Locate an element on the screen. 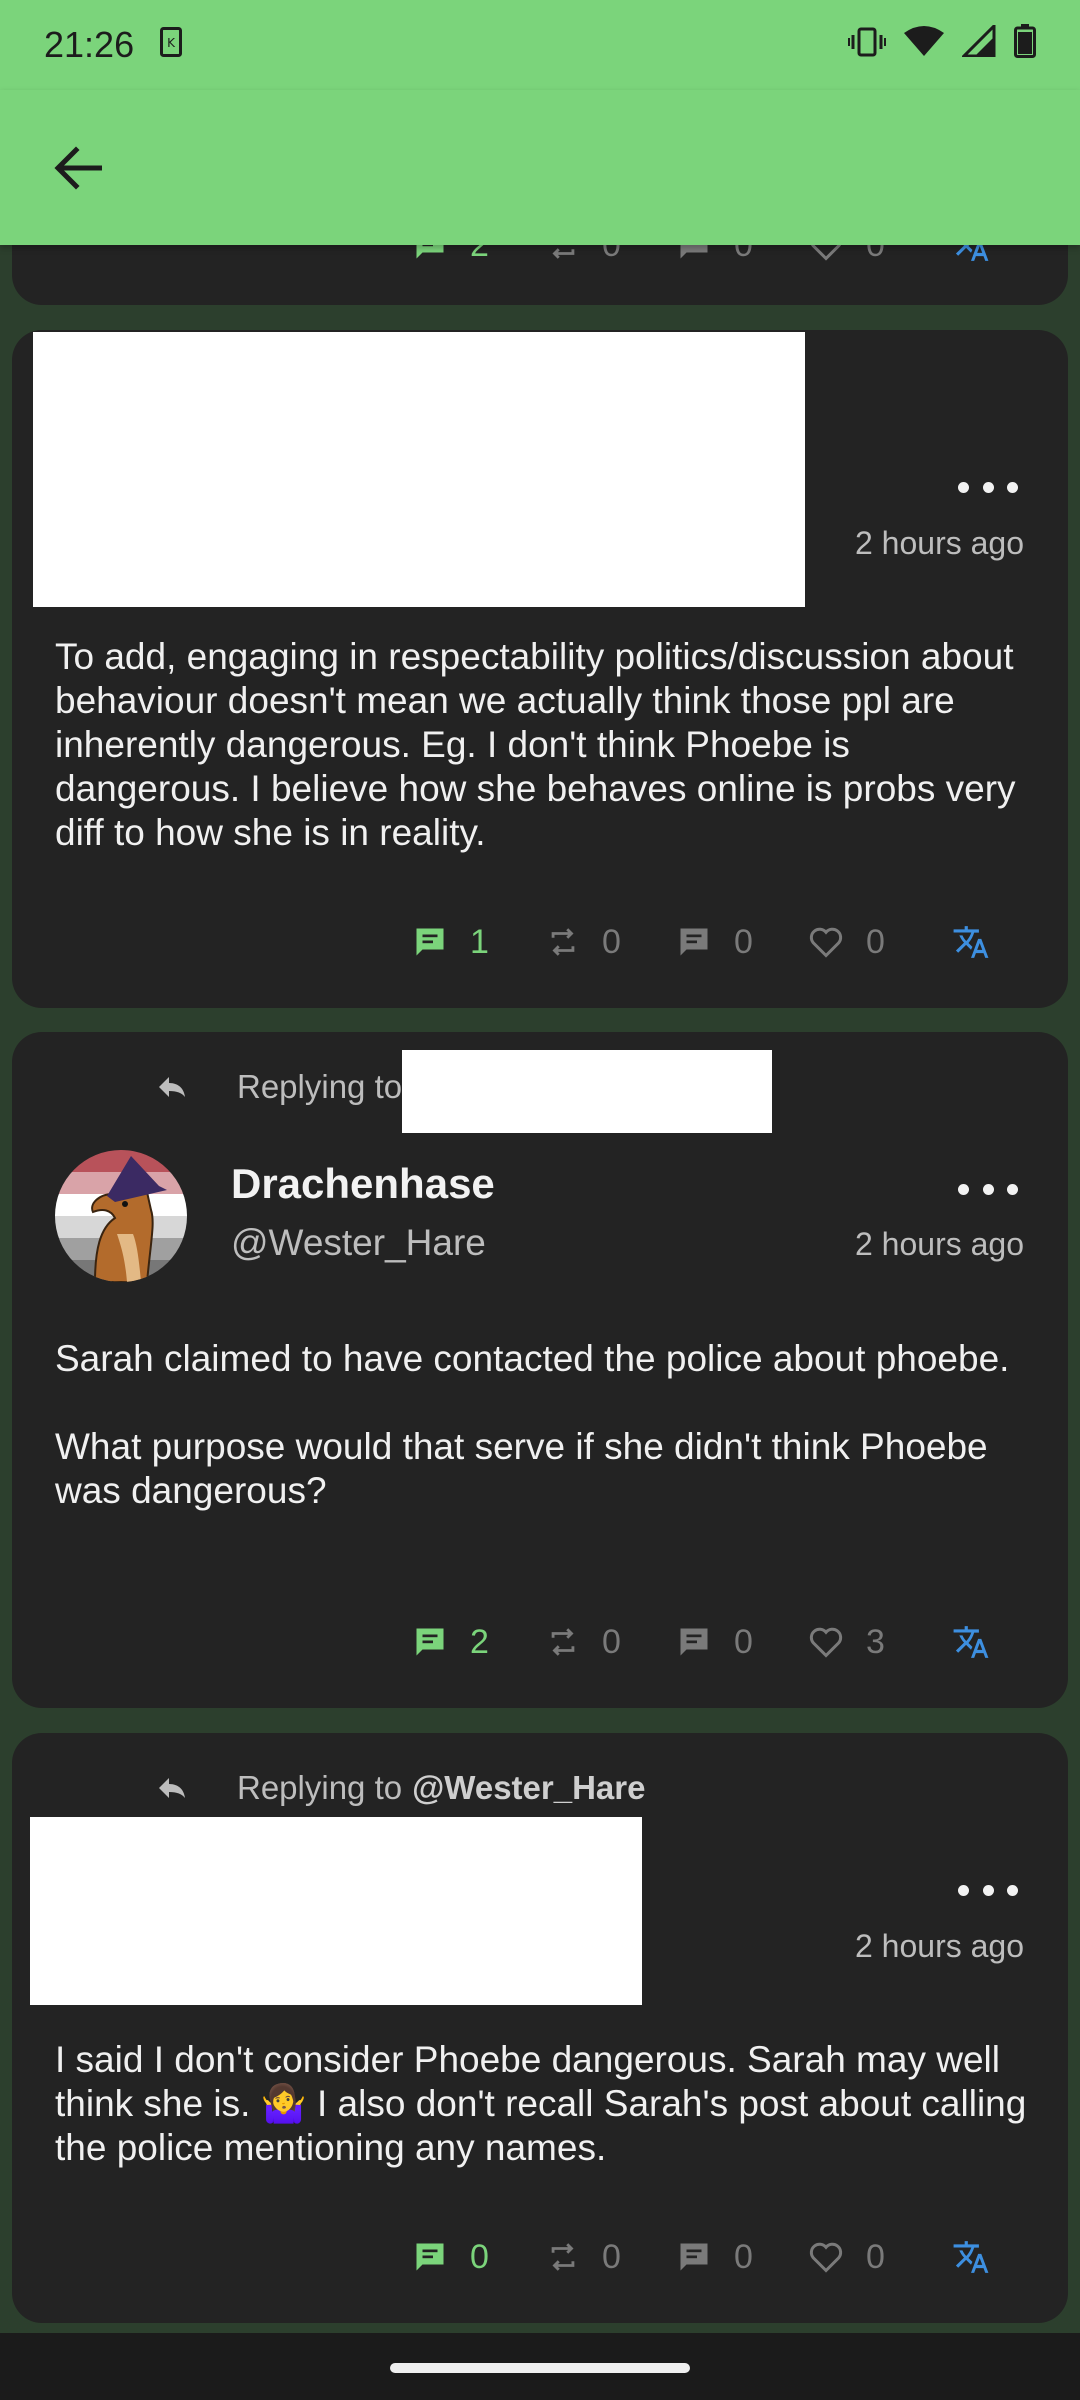 This screenshot has width=1080, height=2400. author-handle: @Wester_Hare is located at coordinates (358, 1243).